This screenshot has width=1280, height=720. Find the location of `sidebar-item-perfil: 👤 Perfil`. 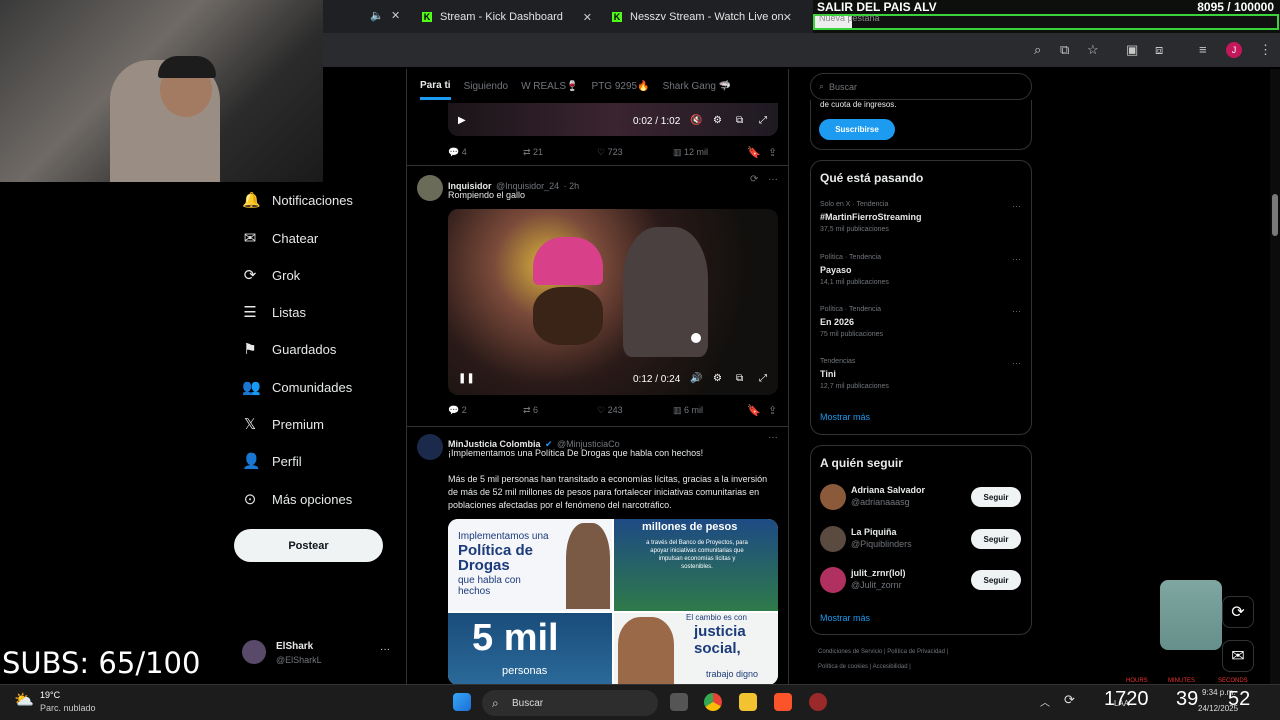

sidebar-item-perfil: 👤 Perfil is located at coordinates (272, 461).